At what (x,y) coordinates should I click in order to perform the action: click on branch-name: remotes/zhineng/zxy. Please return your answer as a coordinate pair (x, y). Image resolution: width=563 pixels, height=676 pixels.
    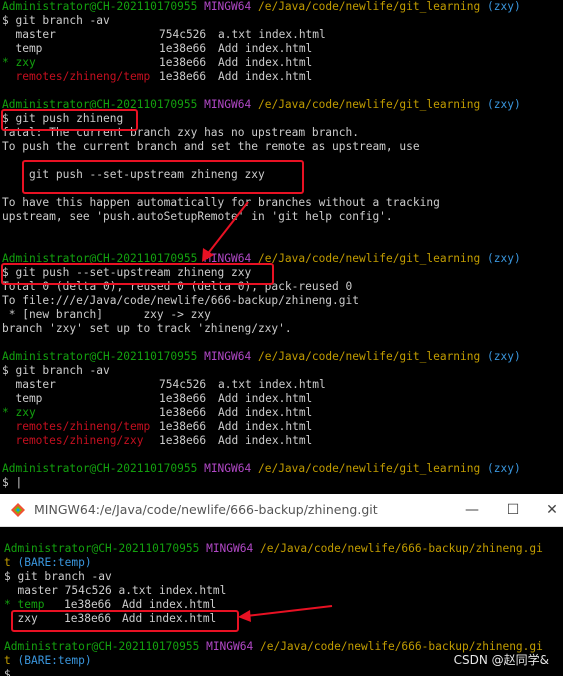
    Looking at the image, I should click on (73, 440).